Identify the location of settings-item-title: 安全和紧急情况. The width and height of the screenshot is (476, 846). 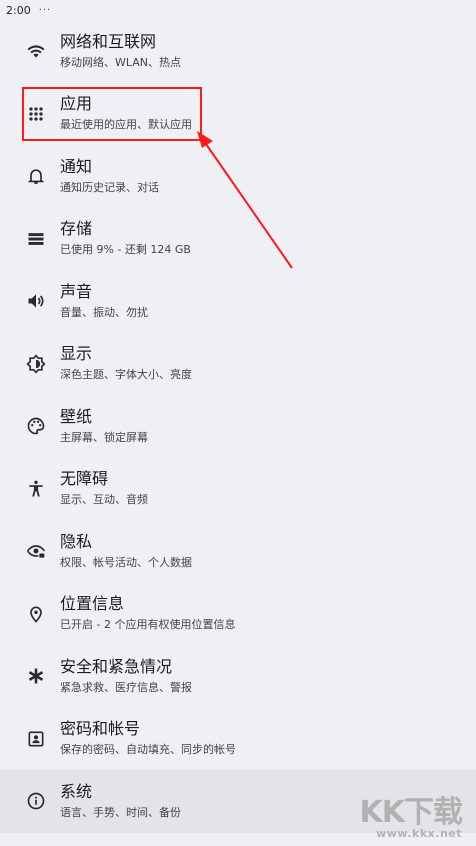
(116, 666).